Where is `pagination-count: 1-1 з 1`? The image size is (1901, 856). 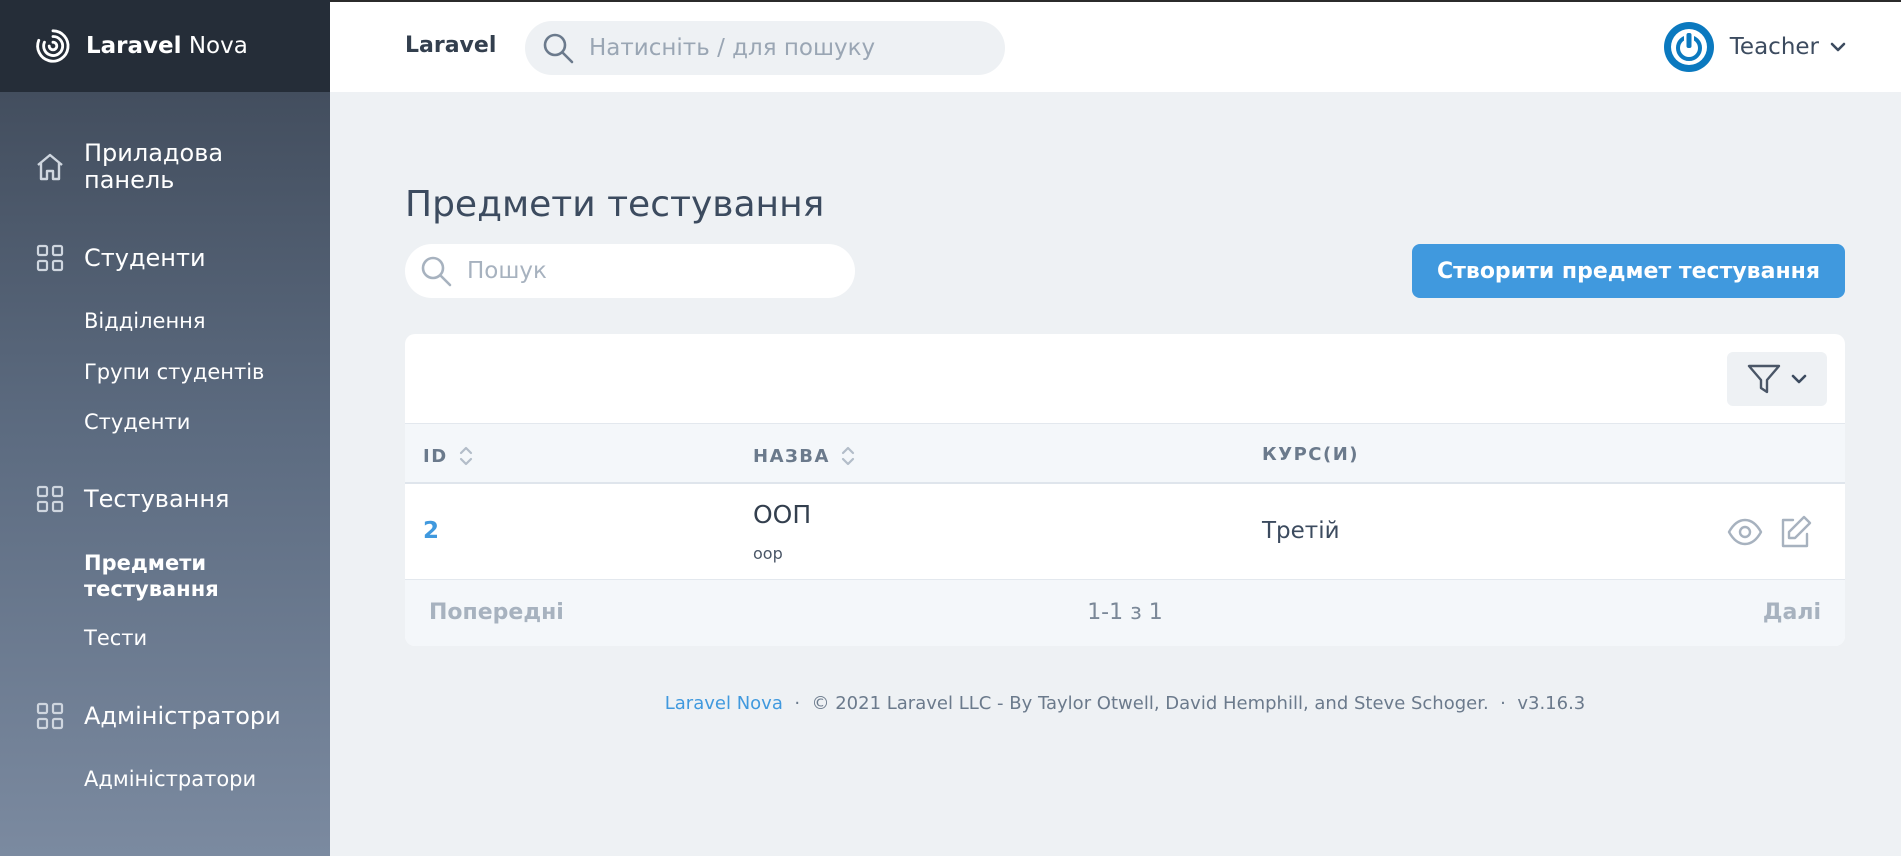 pagination-count: 1-1 з 1 is located at coordinates (1125, 612).